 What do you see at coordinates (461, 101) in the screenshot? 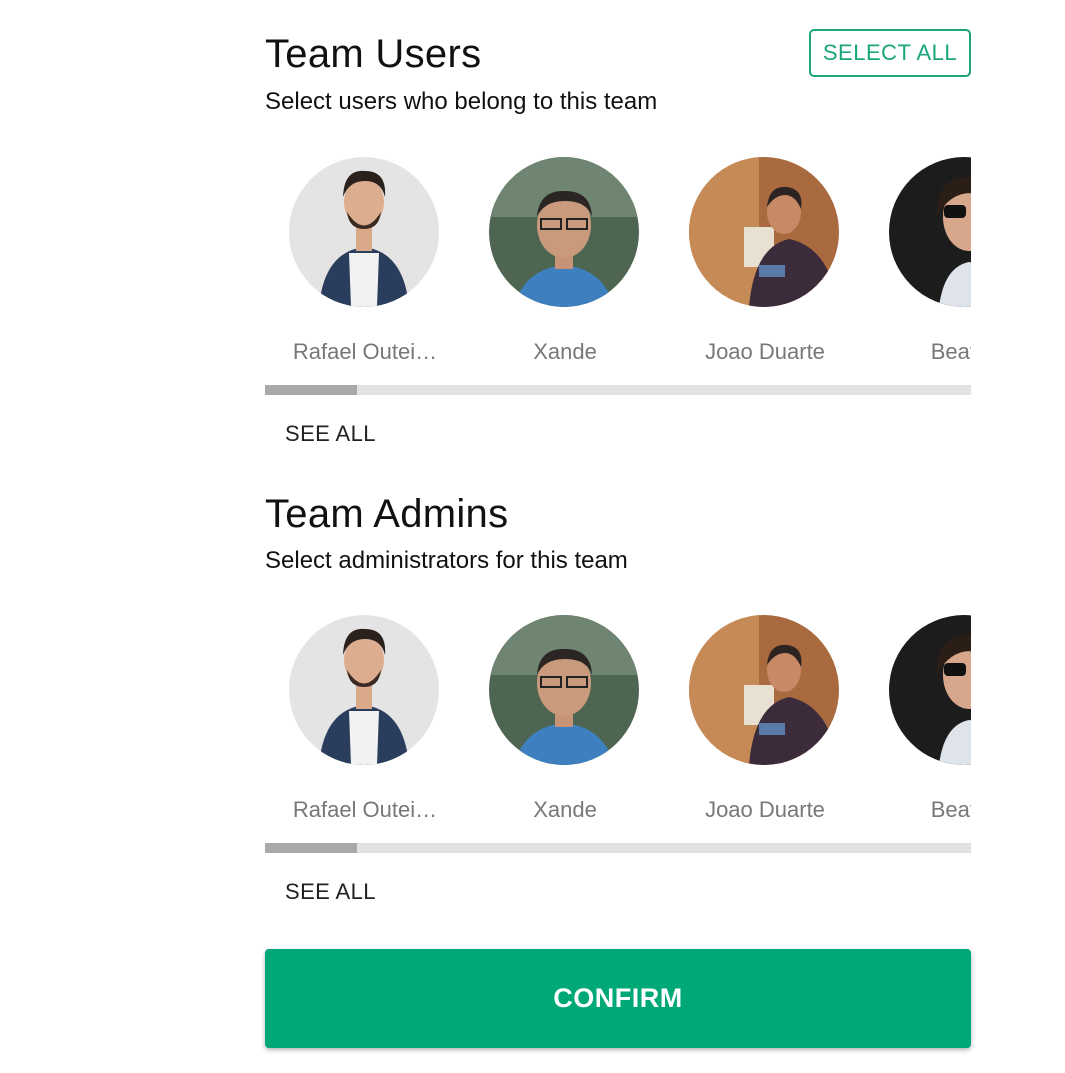
I see `team-users-subtitle: Select users who belong to this team` at bounding box center [461, 101].